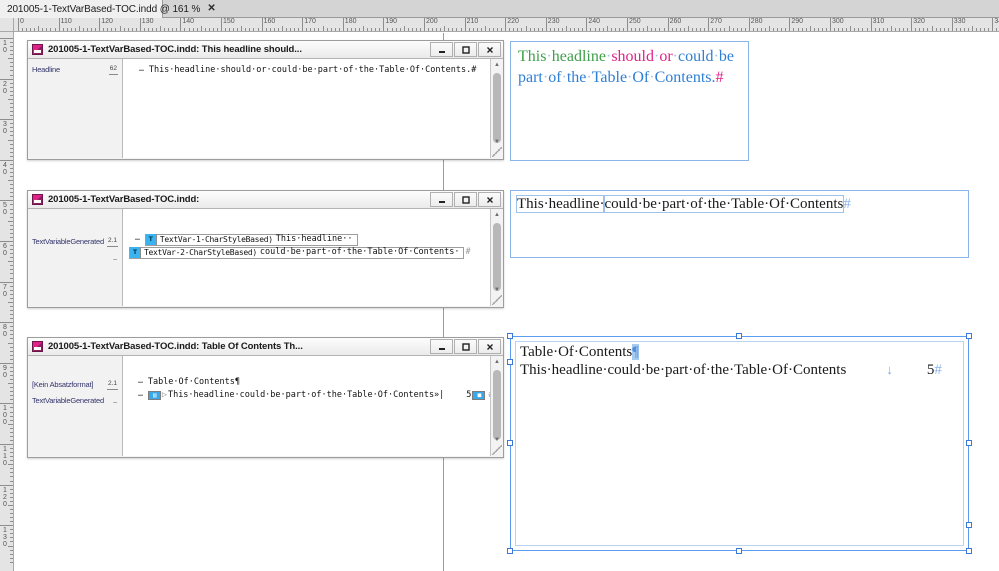 This screenshot has height=571, width=999. What do you see at coordinates (316, 382) in the screenshot?
I see `editor-line: ━ Table·Of·Contents¶` at bounding box center [316, 382].